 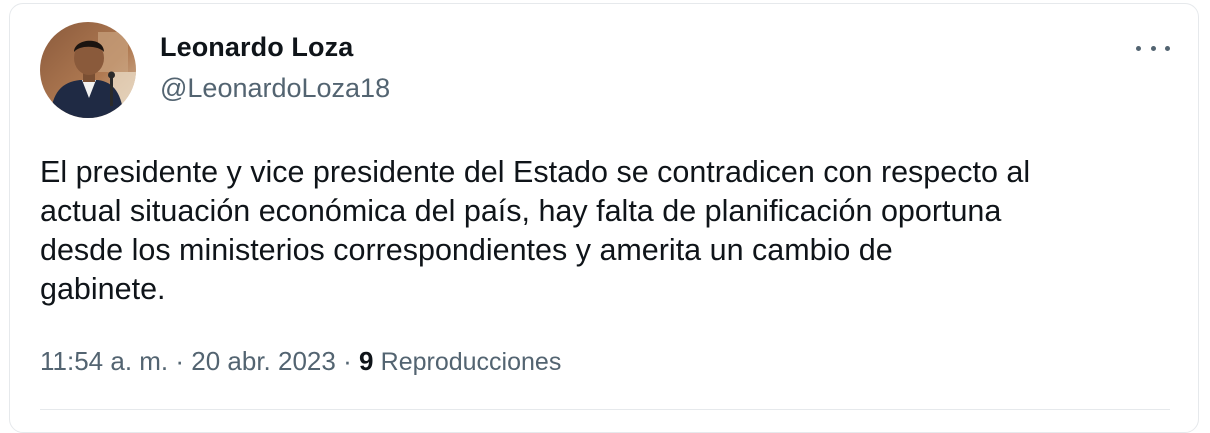 I want to click on more-horizontal-icon, so click(x=1153, y=48).